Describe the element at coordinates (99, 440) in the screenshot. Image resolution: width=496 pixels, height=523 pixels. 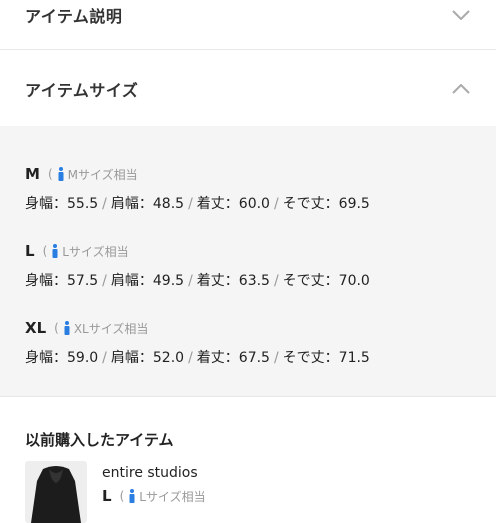
I see `previous-purchases-title: 以前購入したアイテム` at that location.